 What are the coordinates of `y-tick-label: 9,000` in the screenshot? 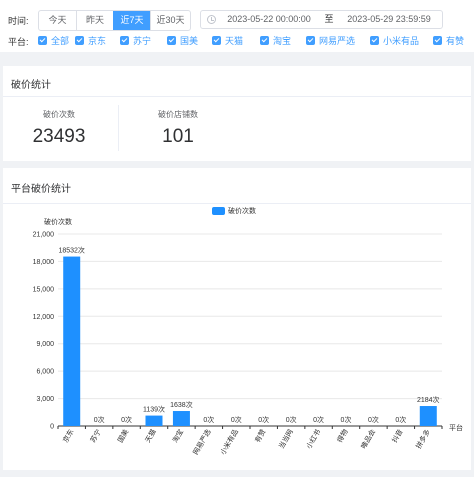 It's located at (45, 344).